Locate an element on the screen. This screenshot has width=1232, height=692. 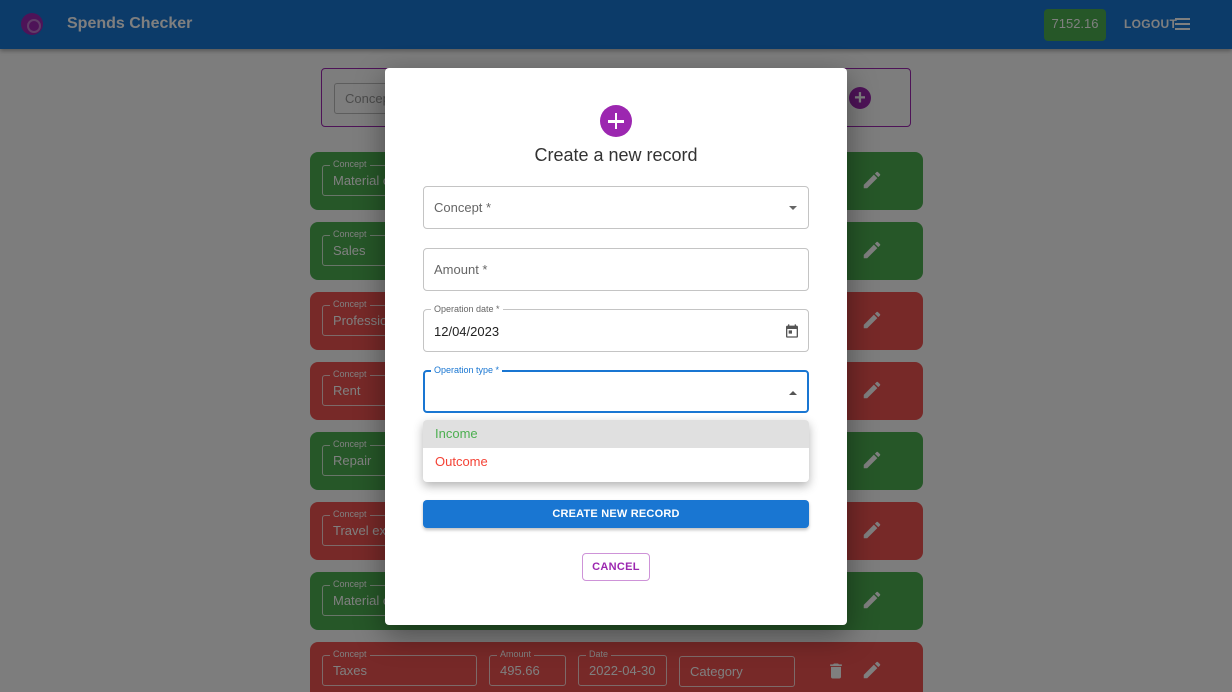
operation-type-select: Operation type * is located at coordinates (616, 388).